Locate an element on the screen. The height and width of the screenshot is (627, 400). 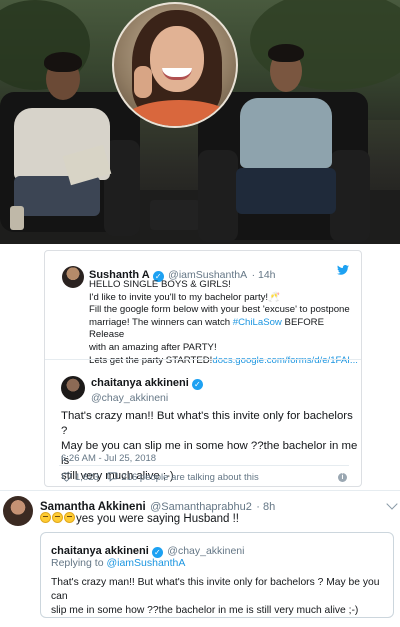
tweet-line: HELLO SINGLE BOYS & GIRLS! is located at coordinates (160, 284).